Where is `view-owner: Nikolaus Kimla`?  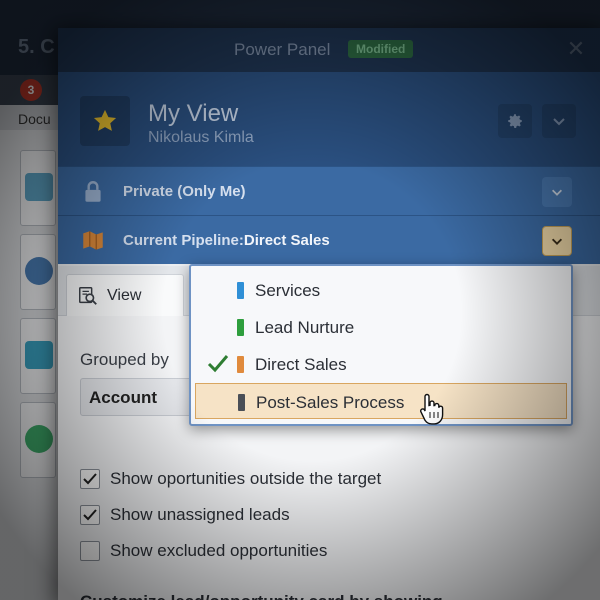 view-owner: Nikolaus Kimla is located at coordinates (201, 137).